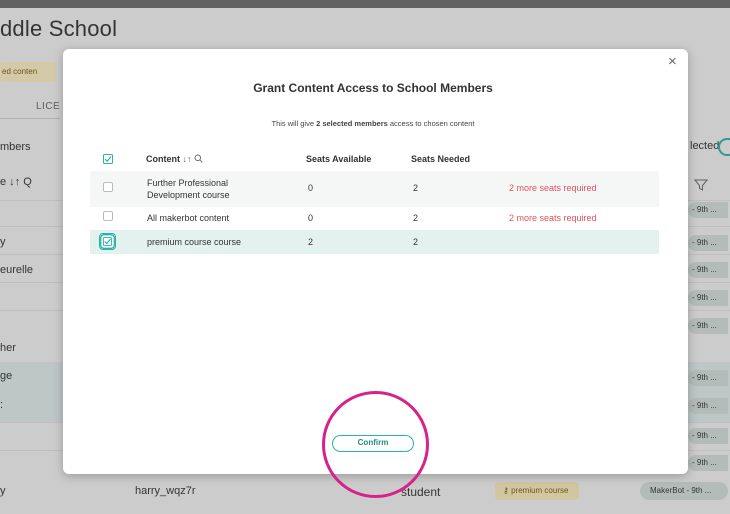 The width and height of the screenshot is (730, 514). I want to click on table-row: premium course course 2 2, so click(374, 242).